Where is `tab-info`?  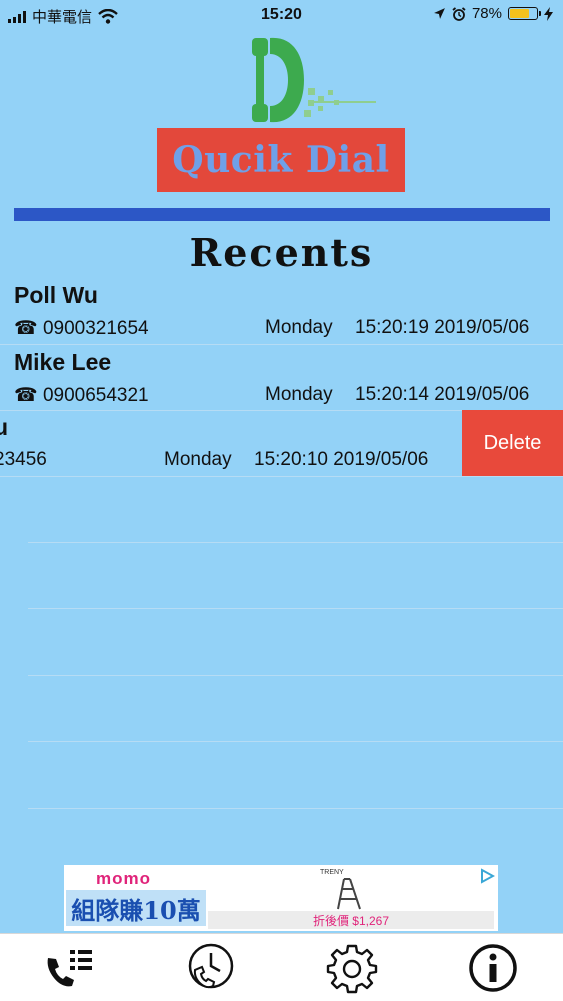
tab-info is located at coordinates (493, 968).